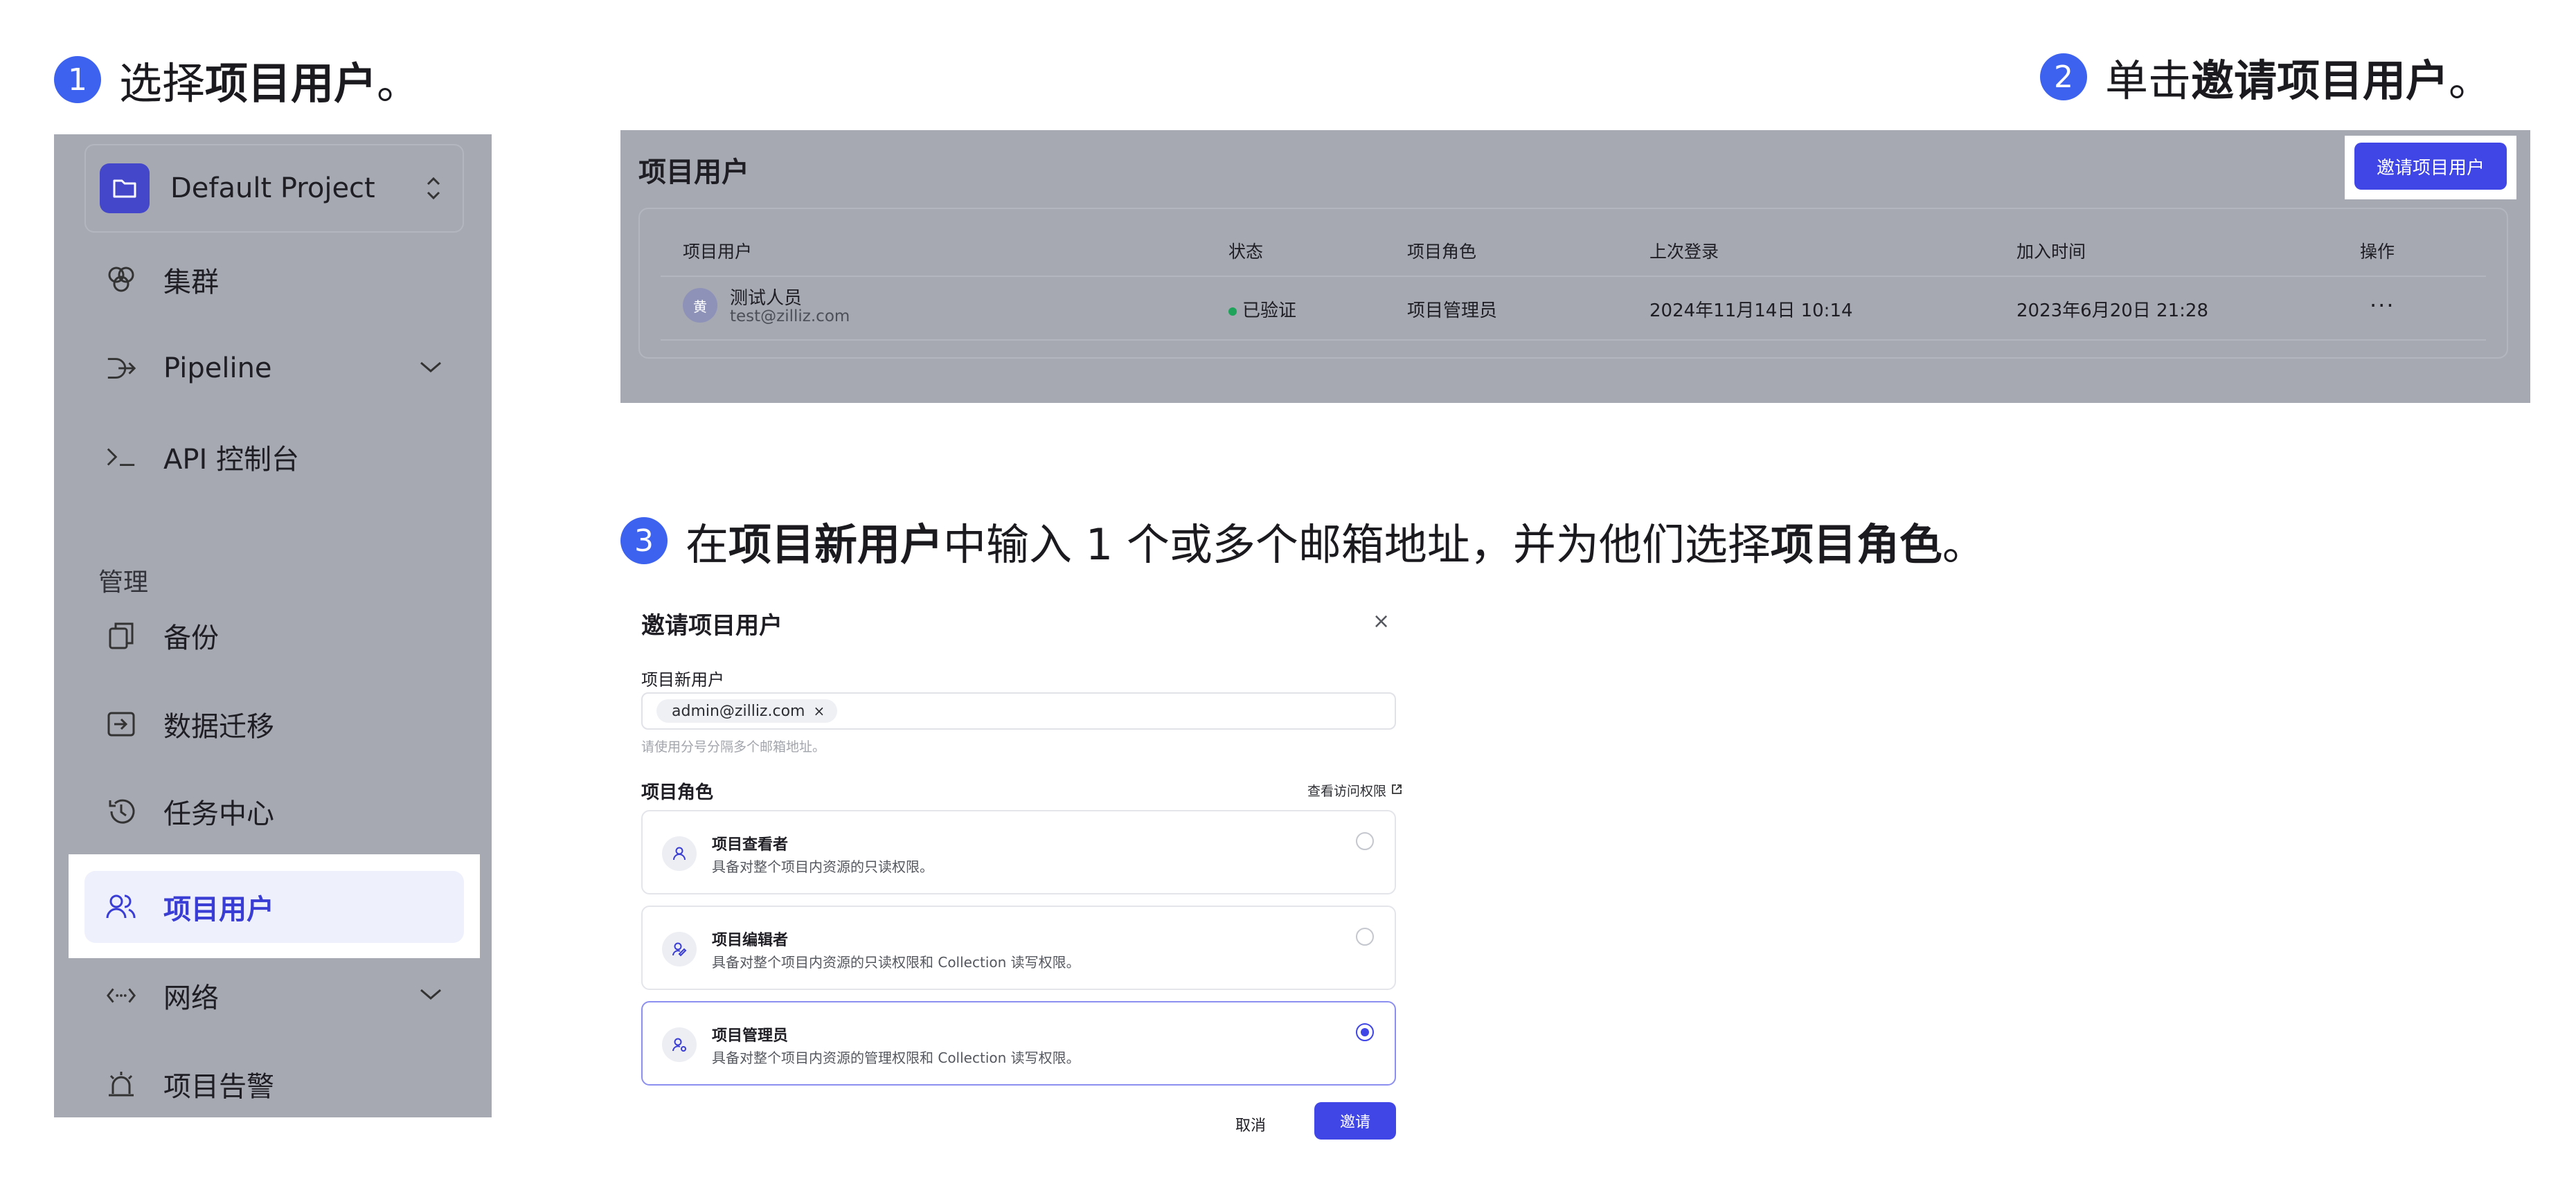 Image resolution: width=2576 pixels, height=1188 pixels. Describe the element at coordinates (733, 747) in the screenshot. I see `input-hint: 请使用分号分隔多个邮箱地址。` at that location.